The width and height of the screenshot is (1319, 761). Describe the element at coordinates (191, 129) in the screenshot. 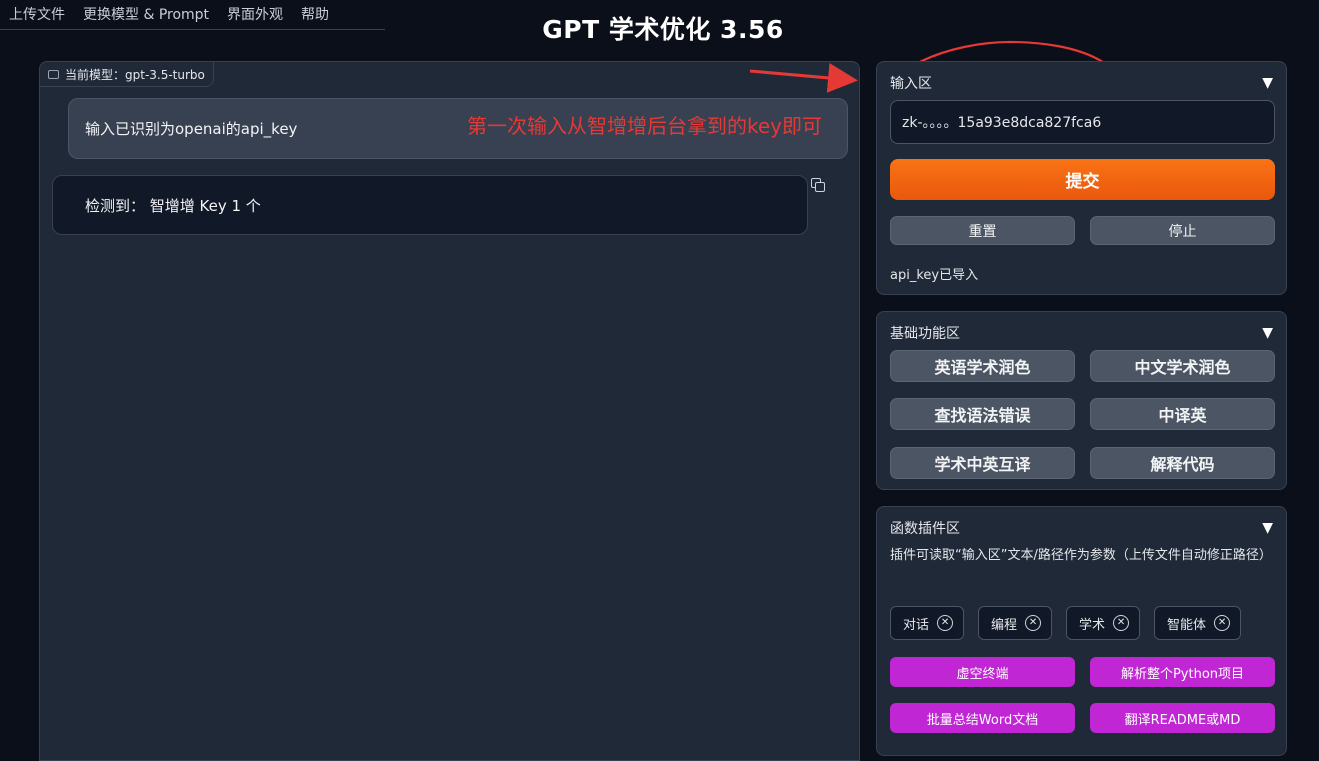

I see `user-message-text: 输入已识别为openai的api_key` at that location.